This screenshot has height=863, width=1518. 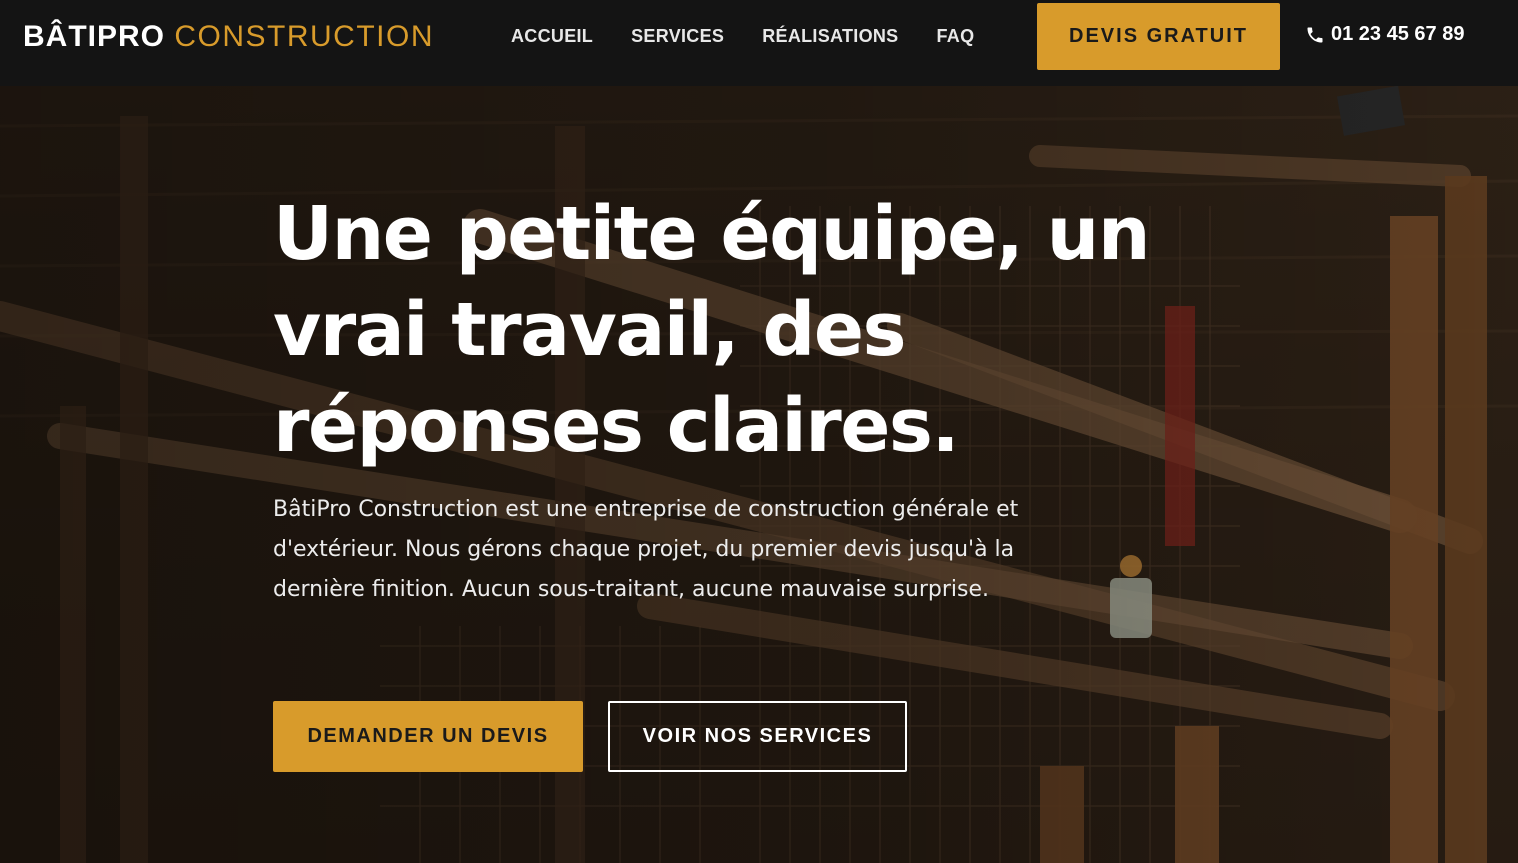 I want to click on phone-link: 01 23 45 67 89, so click(x=1384, y=34).